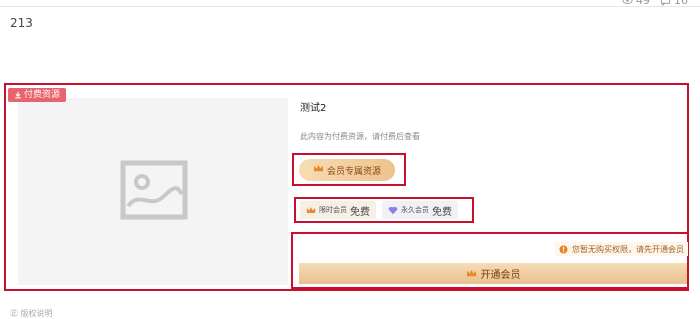 This screenshot has height=319, width=700. I want to click on paid-tag-label: 付费资源, so click(42, 95).